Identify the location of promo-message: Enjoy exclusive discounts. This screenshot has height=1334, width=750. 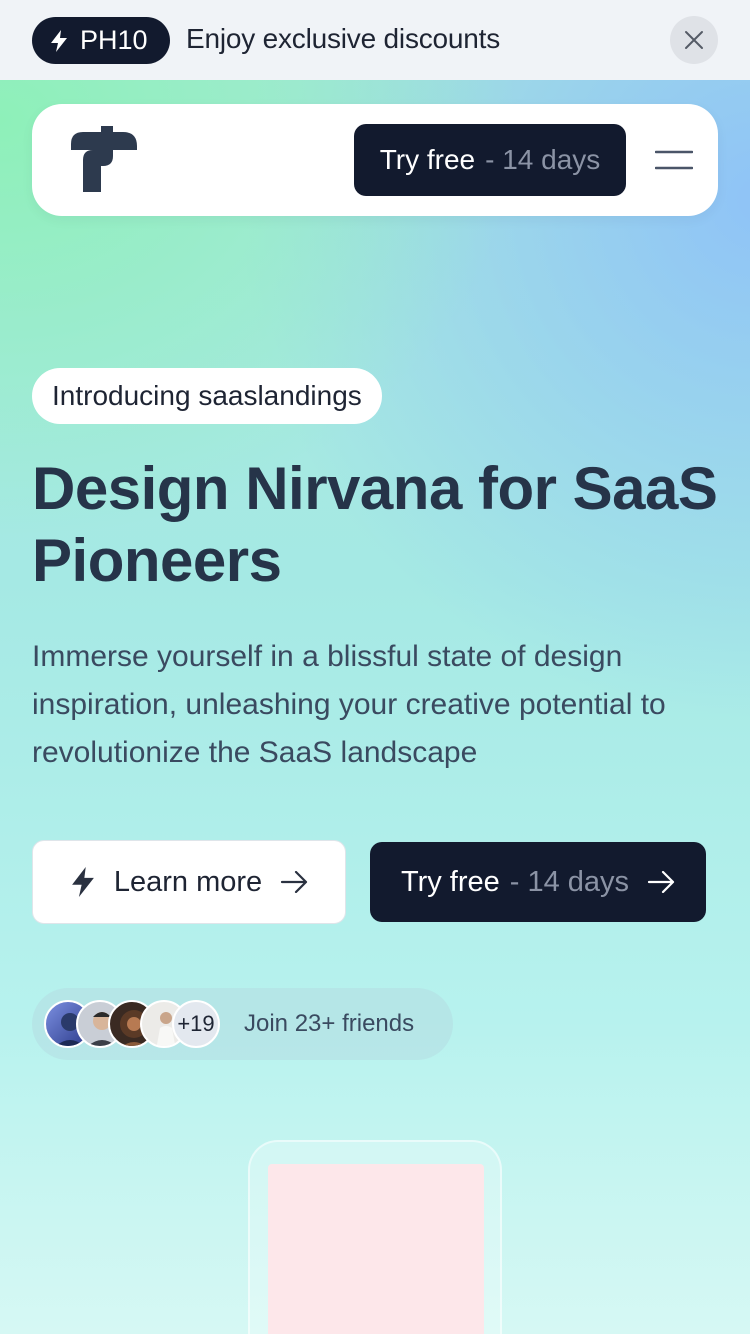
(343, 38).